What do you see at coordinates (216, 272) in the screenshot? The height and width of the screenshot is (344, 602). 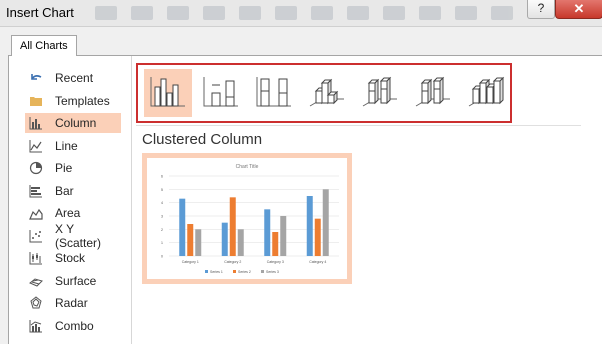 I see `legend-label: Series 1` at bounding box center [216, 272].